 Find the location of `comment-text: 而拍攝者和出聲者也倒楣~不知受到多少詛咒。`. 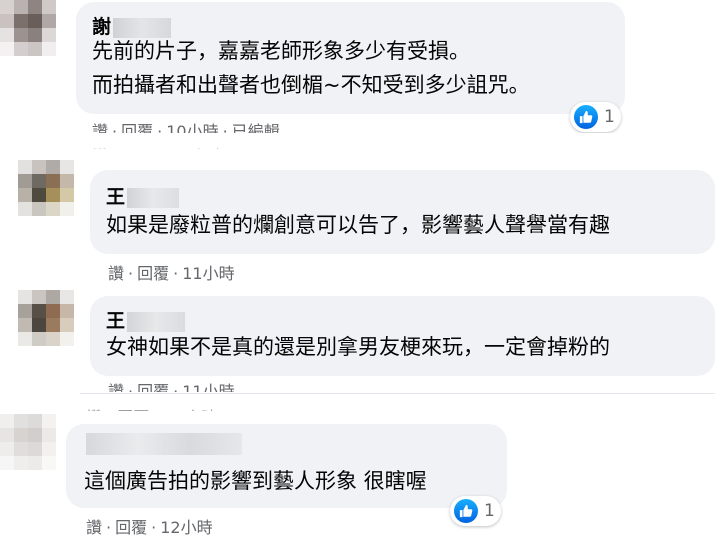

comment-text: 而拍攝者和出聲者也倒楣~不知受到多少詛咒。 is located at coordinates (311, 85).